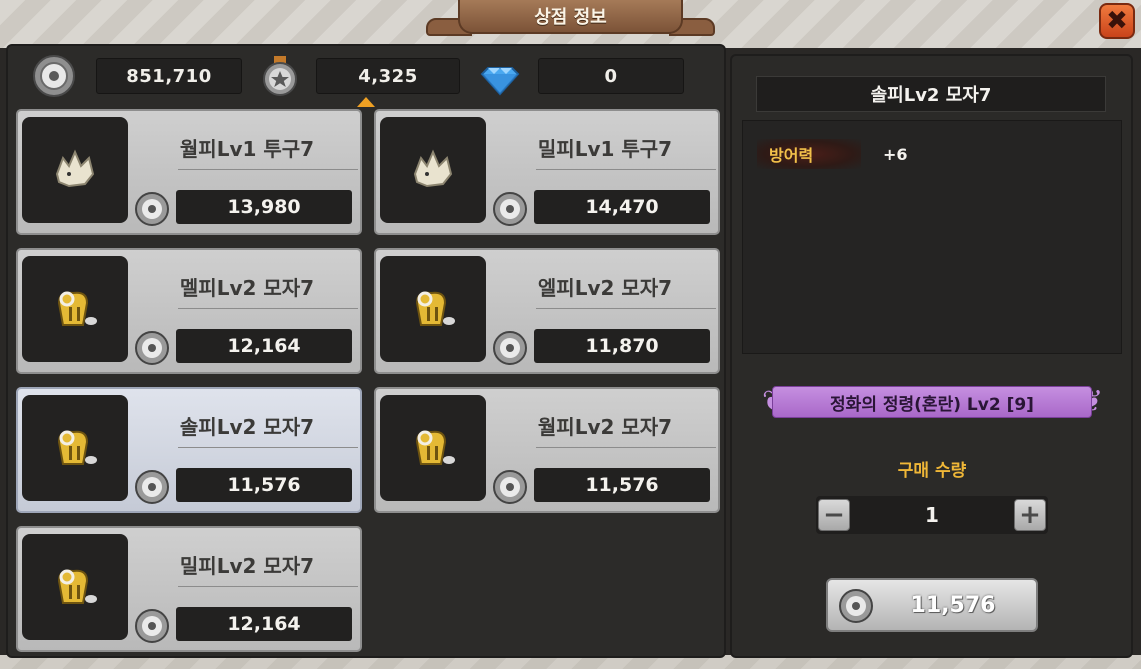 Image resolution: width=1141 pixels, height=669 pixels. I want to click on requirement-banner: 정화의 정령(혼란) Lv2 [9], so click(932, 402).